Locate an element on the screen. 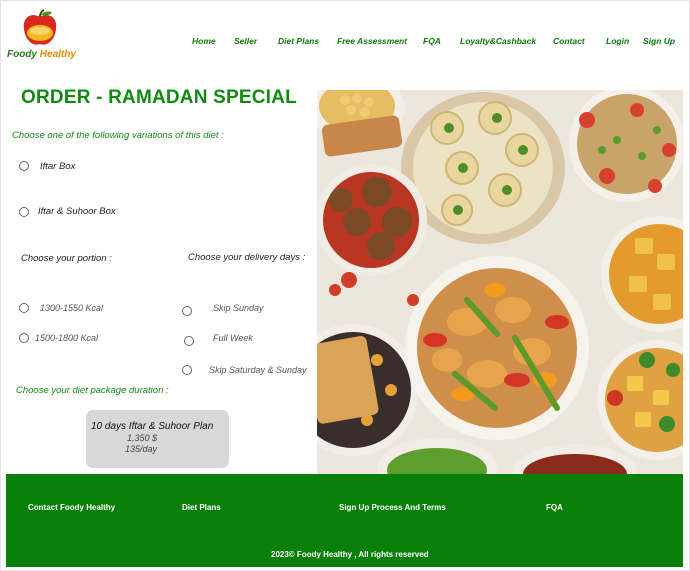 The width and height of the screenshot is (690, 571). delivery-radio-skip-saturday-sunday is located at coordinates (187, 370).